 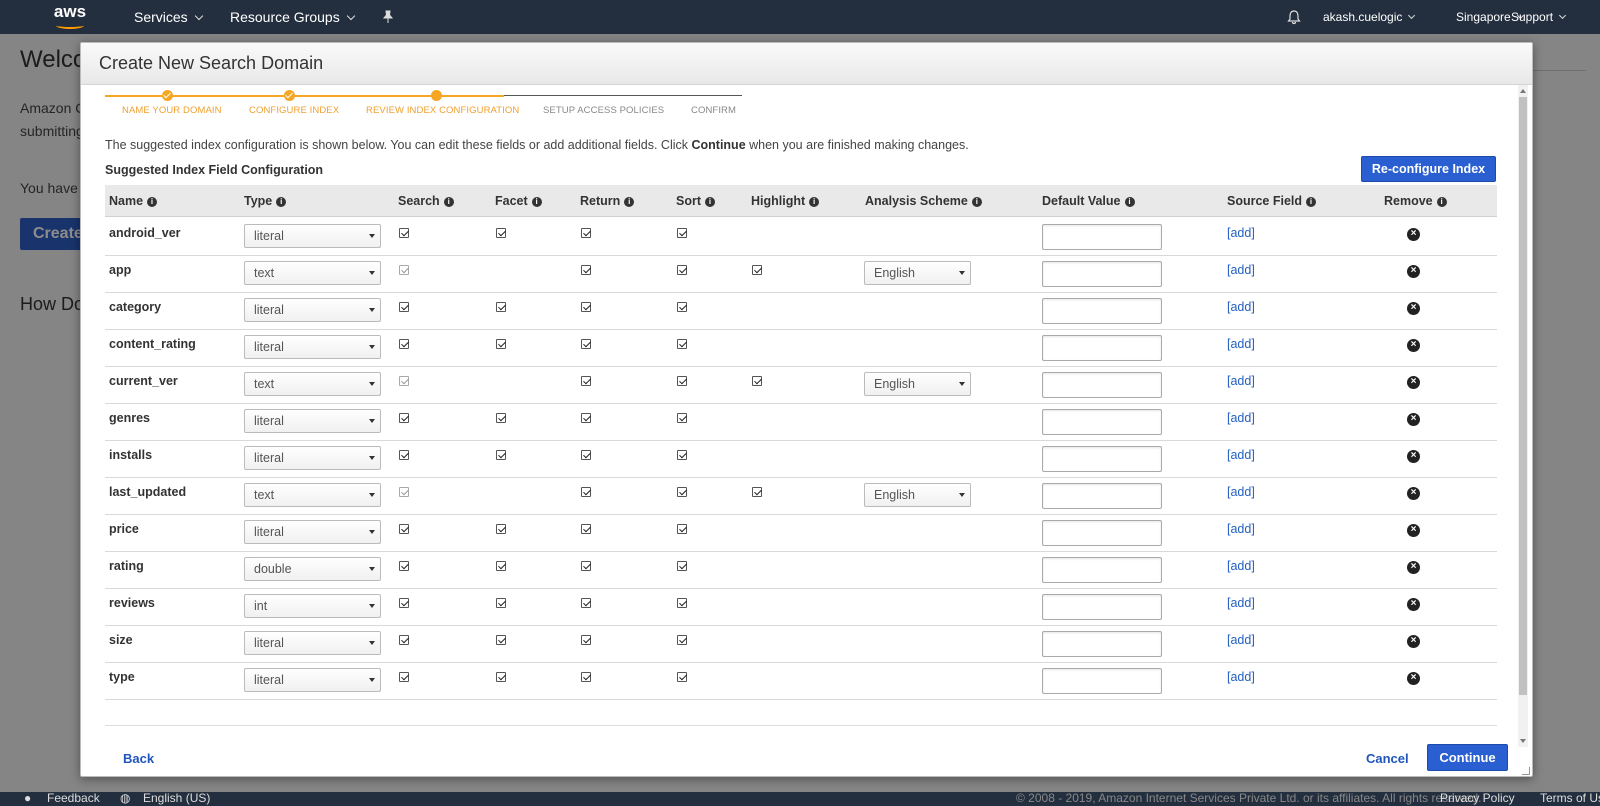 What do you see at coordinates (312, 606) in the screenshot?
I see `type-select: int` at bounding box center [312, 606].